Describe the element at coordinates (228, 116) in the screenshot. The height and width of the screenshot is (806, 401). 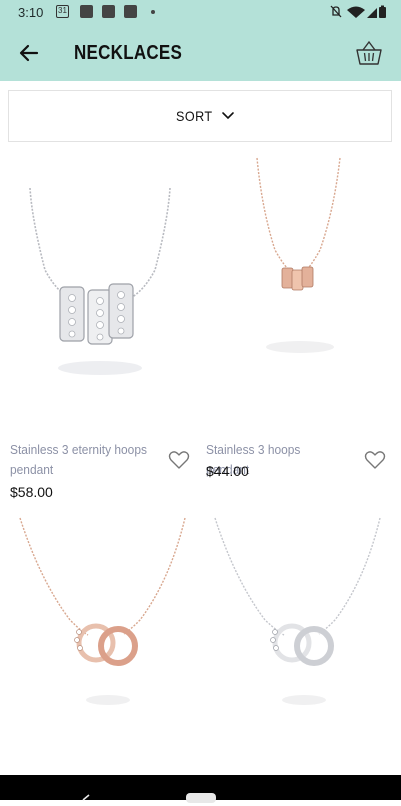
I see `chevron-down-icon` at that location.